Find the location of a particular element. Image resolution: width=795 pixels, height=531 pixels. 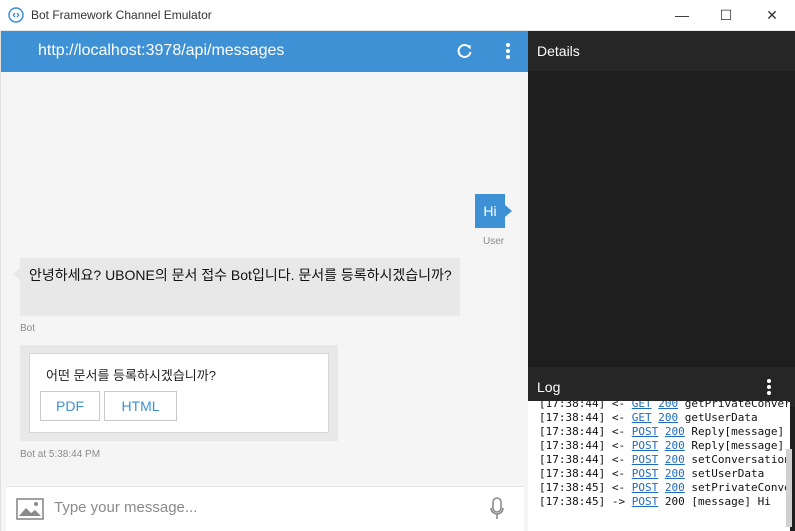

minimize-icon: — is located at coordinates (682, 15).